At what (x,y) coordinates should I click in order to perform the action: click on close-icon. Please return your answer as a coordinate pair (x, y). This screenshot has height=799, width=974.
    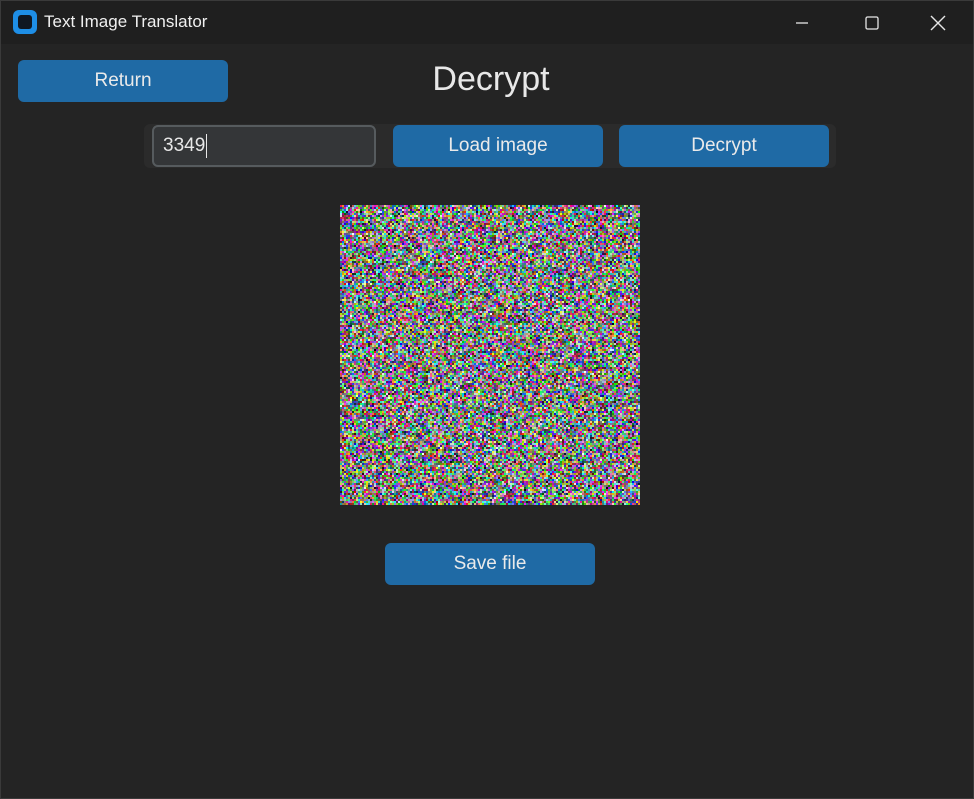
    Looking at the image, I should click on (938, 22).